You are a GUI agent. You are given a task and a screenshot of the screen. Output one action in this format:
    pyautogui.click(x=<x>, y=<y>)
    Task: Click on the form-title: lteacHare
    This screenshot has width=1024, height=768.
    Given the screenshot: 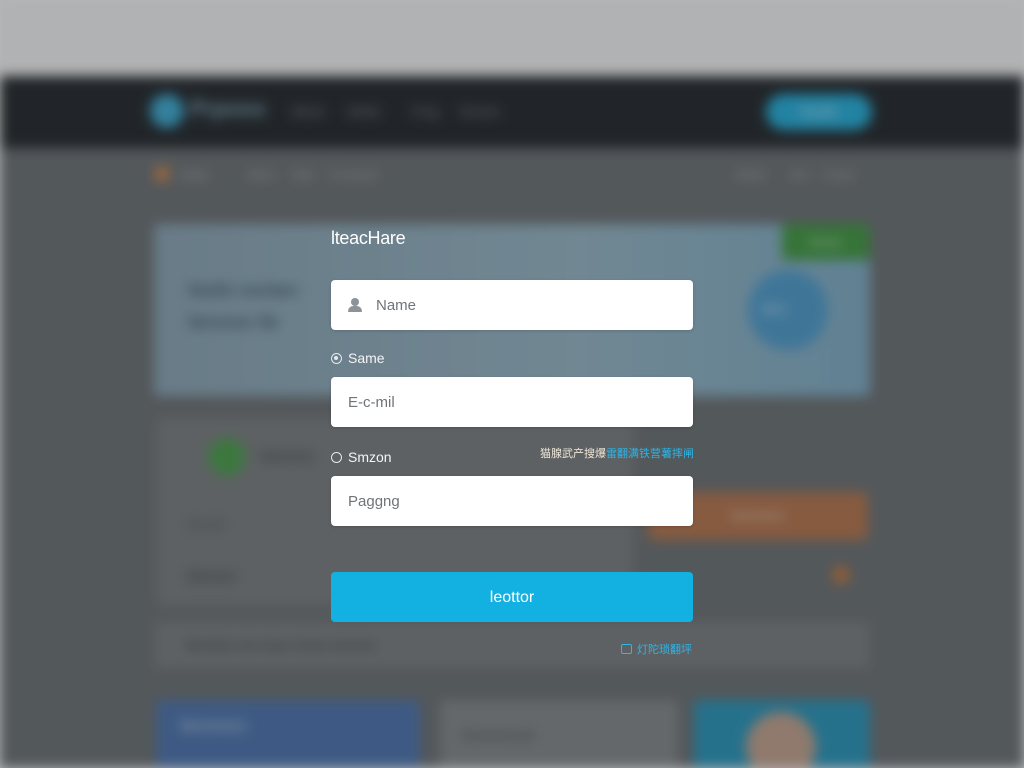 What is the action you would take?
    pyautogui.click(x=368, y=238)
    